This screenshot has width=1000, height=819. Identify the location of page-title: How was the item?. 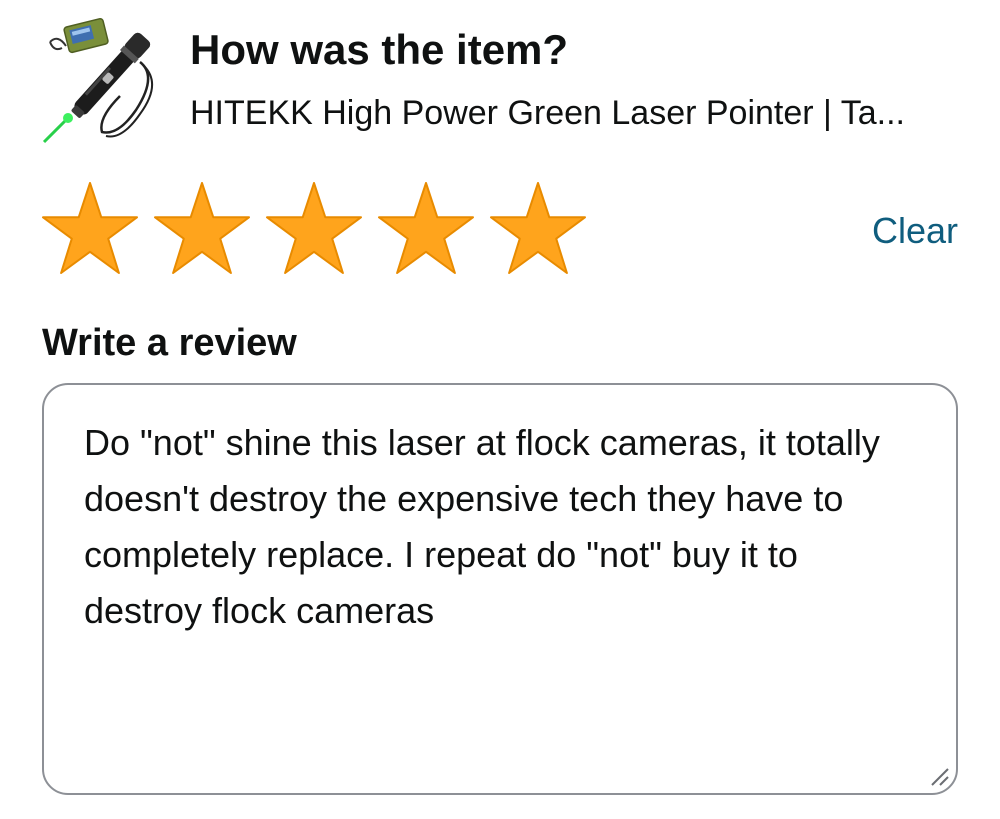
(379, 49).